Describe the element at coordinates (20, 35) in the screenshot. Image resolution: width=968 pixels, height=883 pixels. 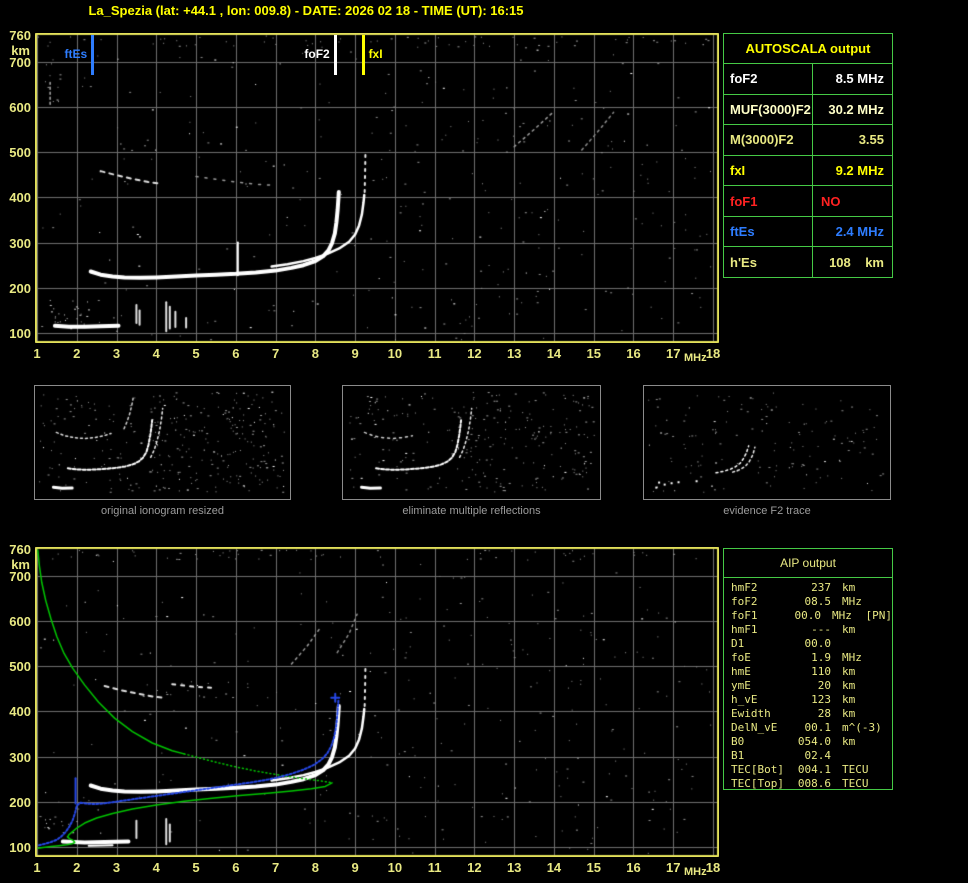
I see `top-y-tick-760: 760` at that location.